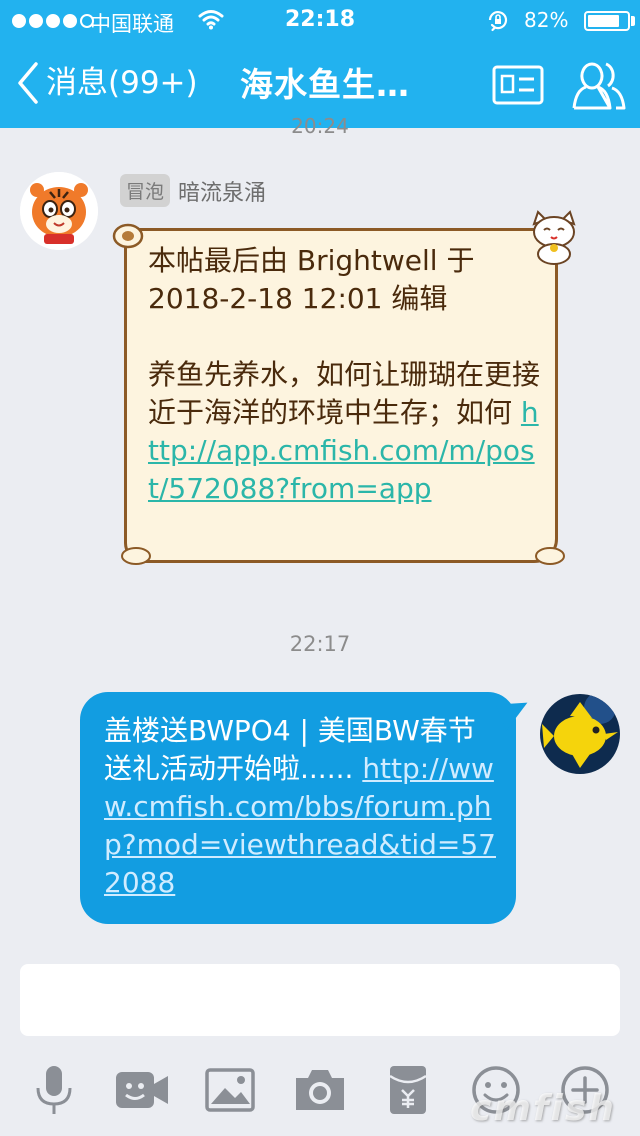 This screenshot has height=1136, width=640. I want to click on message-input, so click(320, 1000).